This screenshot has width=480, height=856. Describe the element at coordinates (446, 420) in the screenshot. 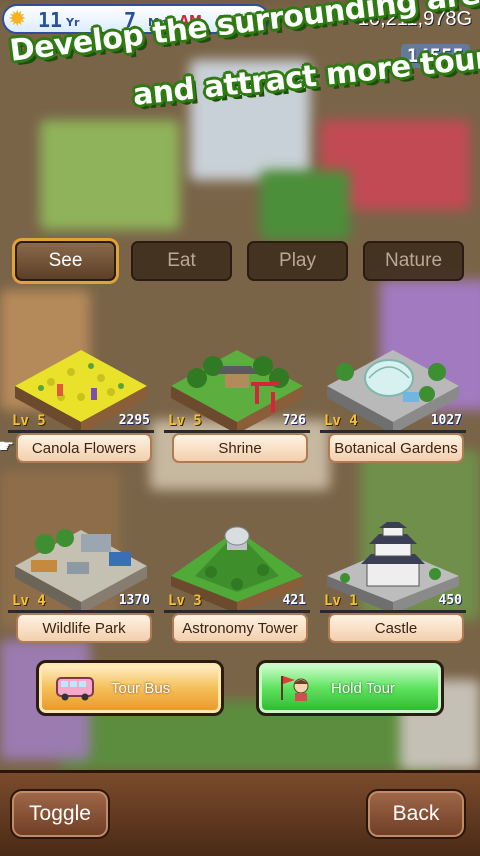

I see `attraction-visitors: 1027` at that location.